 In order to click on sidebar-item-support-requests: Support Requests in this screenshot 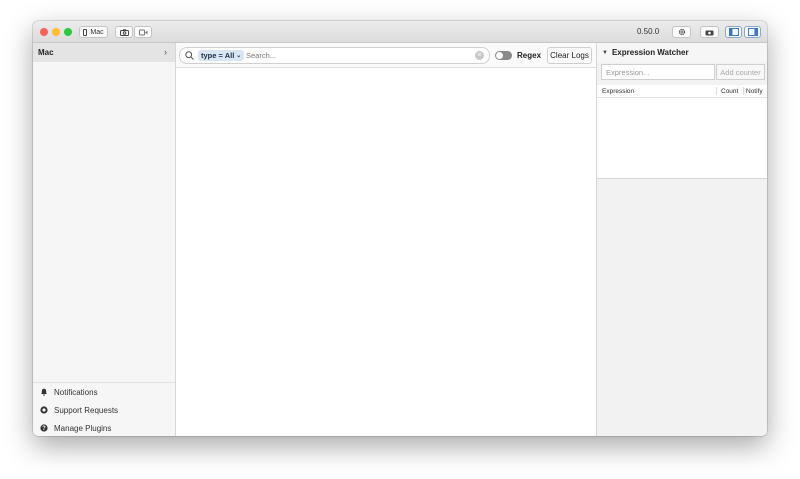, I will do `click(104, 410)`.